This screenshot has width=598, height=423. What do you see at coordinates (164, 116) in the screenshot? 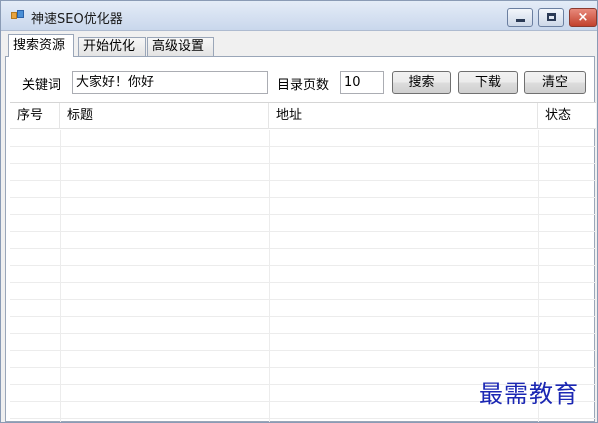
I see `column-header-title: 标题` at bounding box center [164, 116].